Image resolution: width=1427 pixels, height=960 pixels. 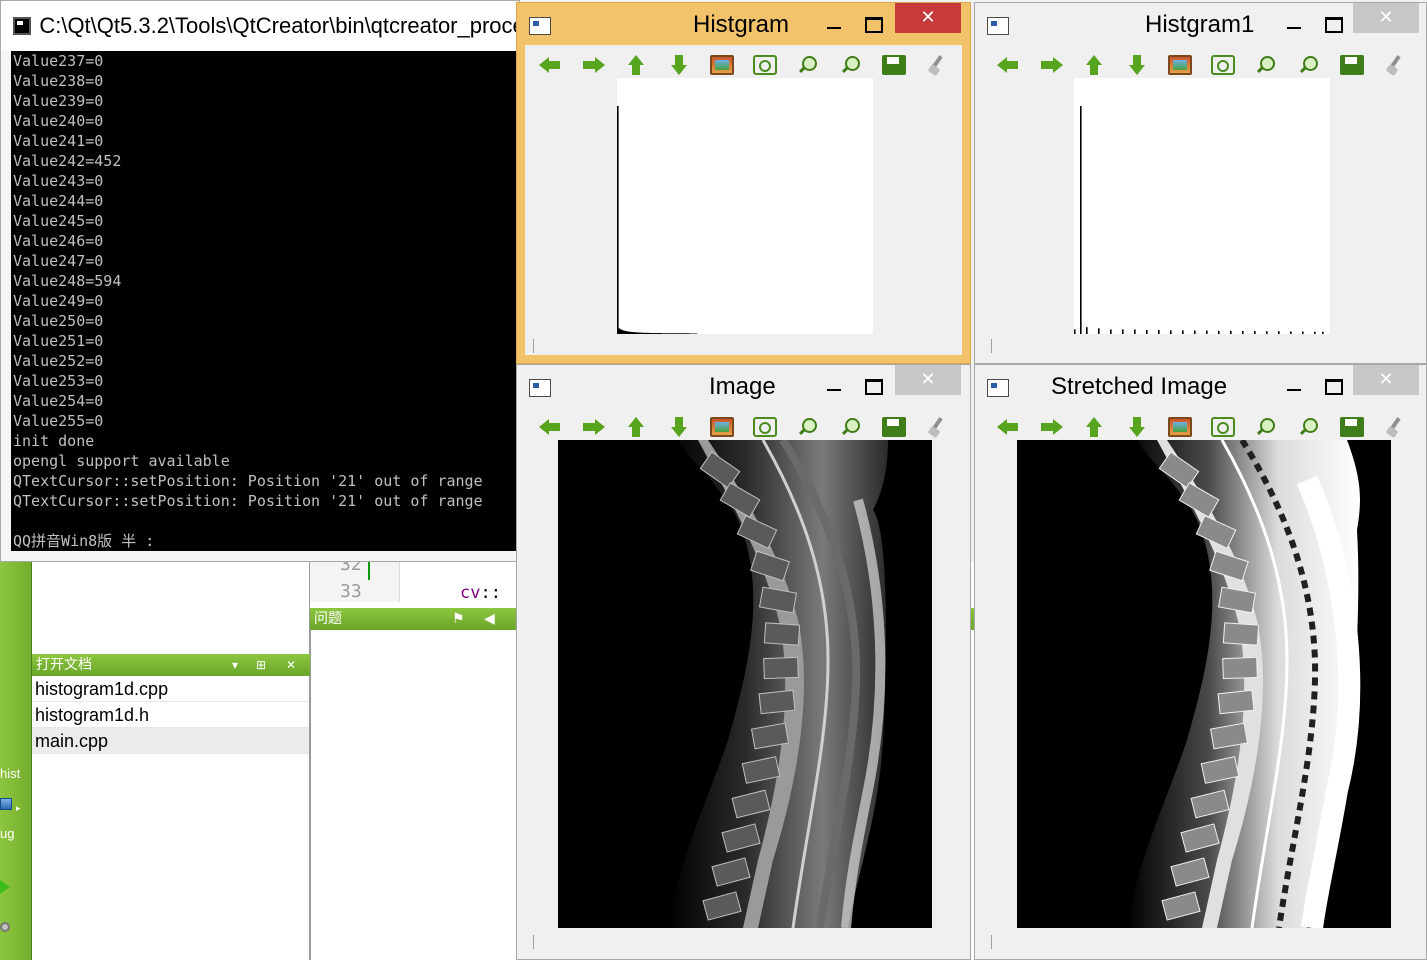 I want to click on run-icon, so click(x=5, y=887).